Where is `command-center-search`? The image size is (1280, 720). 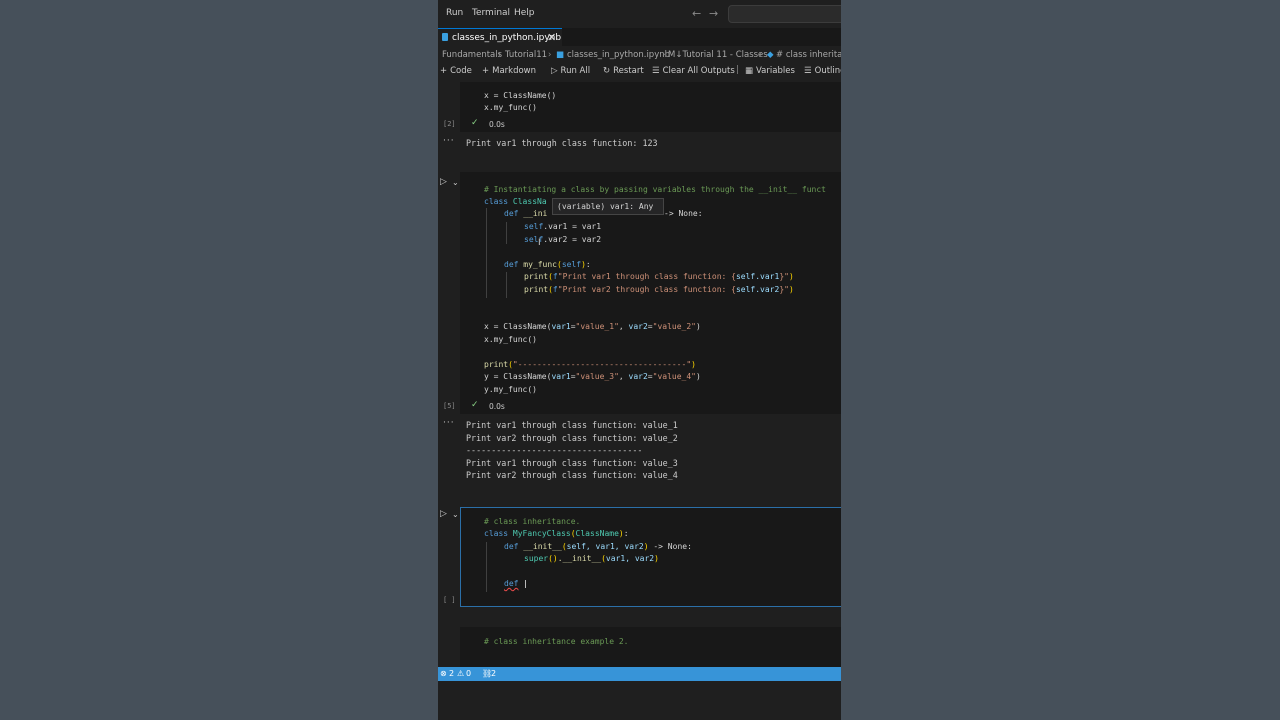 command-center-search is located at coordinates (784, 14).